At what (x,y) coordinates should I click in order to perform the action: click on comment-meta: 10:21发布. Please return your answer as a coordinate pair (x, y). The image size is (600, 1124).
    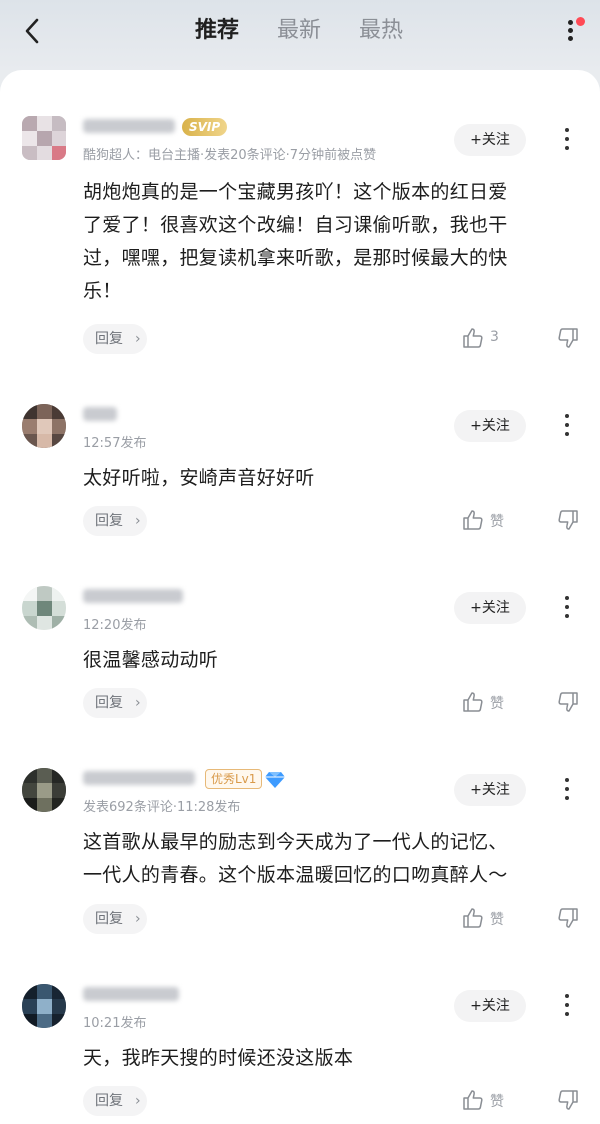
    Looking at the image, I should click on (115, 1023).